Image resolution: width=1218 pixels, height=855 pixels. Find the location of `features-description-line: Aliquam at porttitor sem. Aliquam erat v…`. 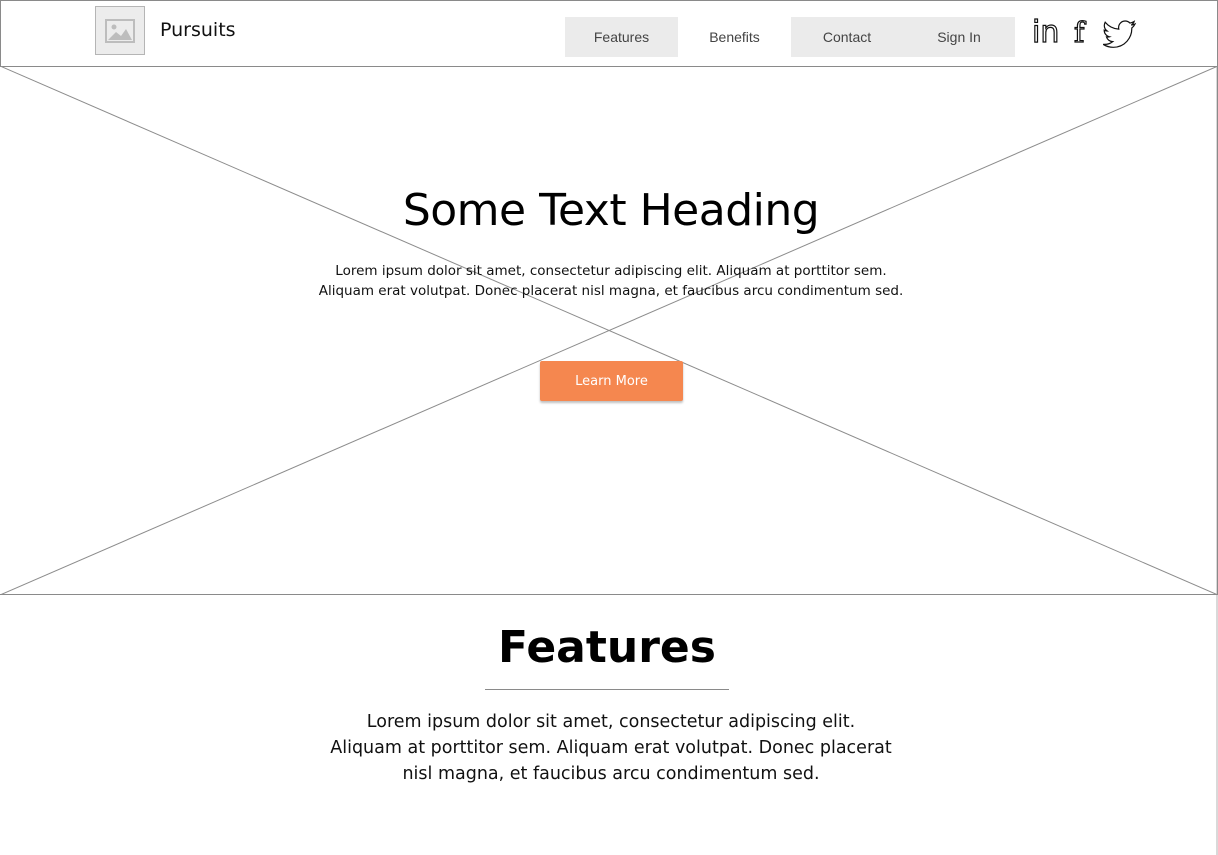

features-description-line: Aliquam at porttitor sem. Aliquam erat v… is located at coordinates (611, 748).